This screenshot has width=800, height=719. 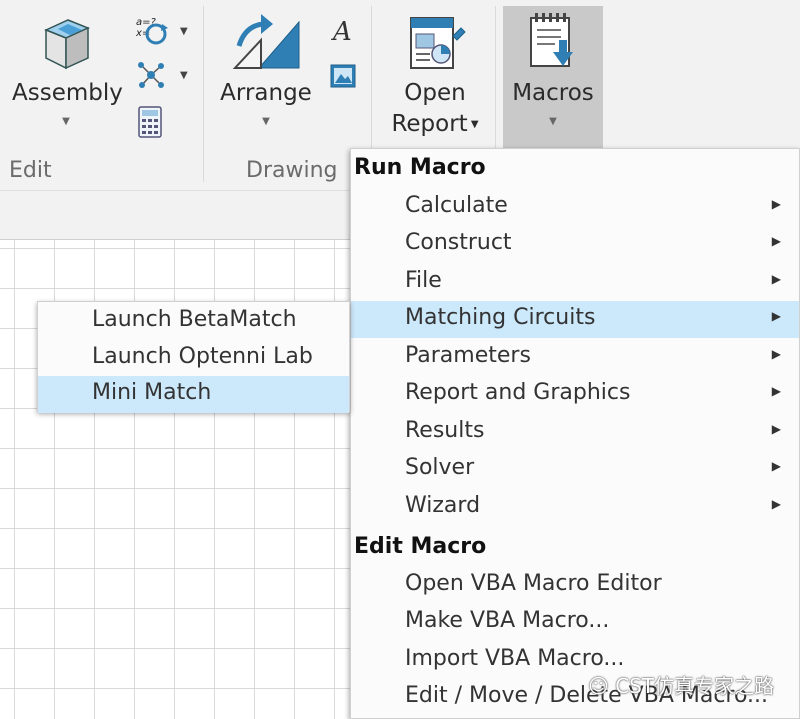 What do you see at coordinates (435, 93) in the screenshot?
I see `open-report-label-line1: Open` at bounding box center [435, 93].